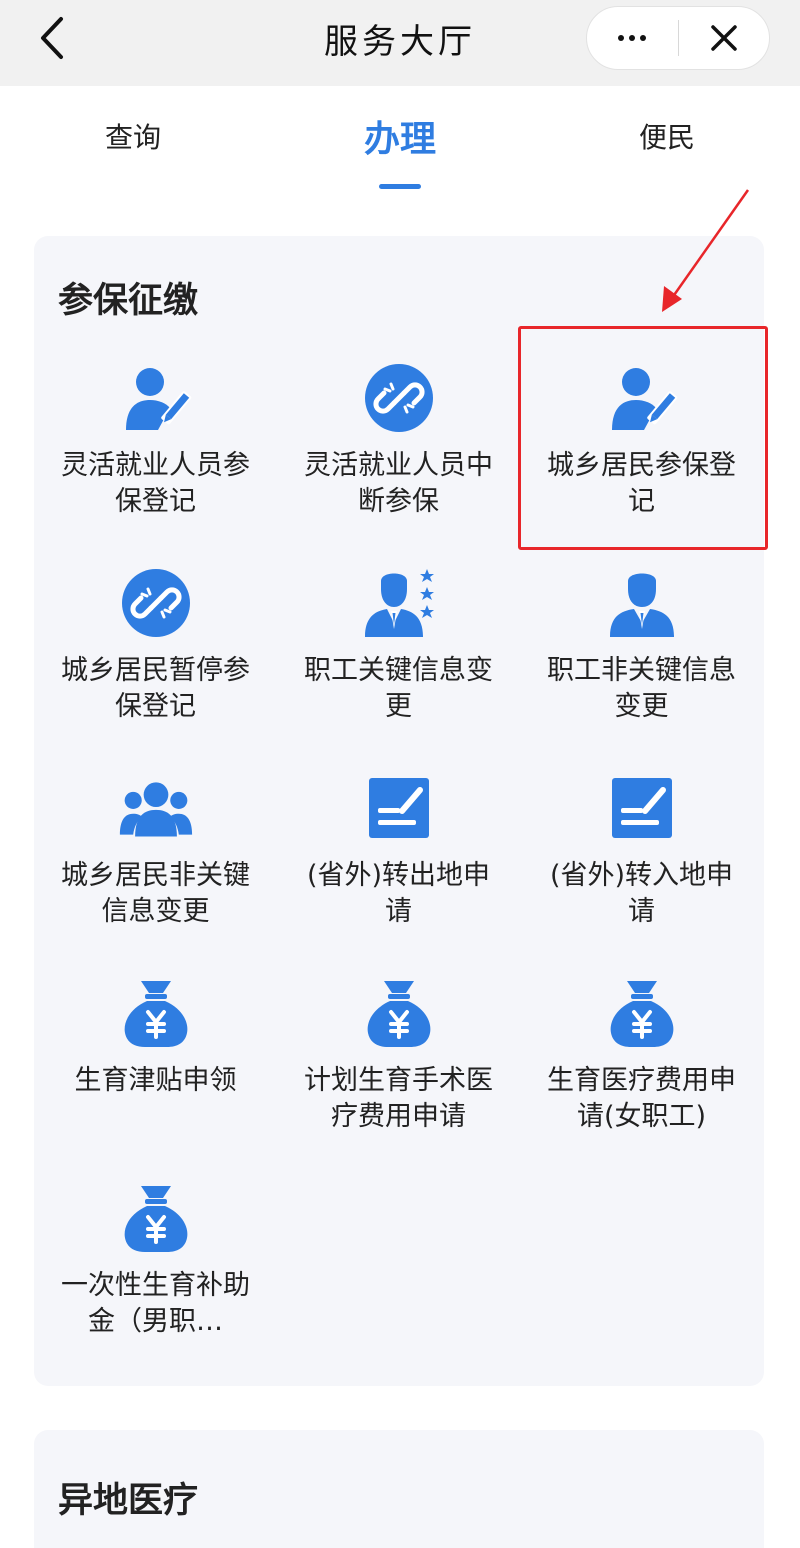  What do you see at coordinates (133, 136) in the screenshot?
I see `tab-query: 查询` at bounding box center [133, 136].